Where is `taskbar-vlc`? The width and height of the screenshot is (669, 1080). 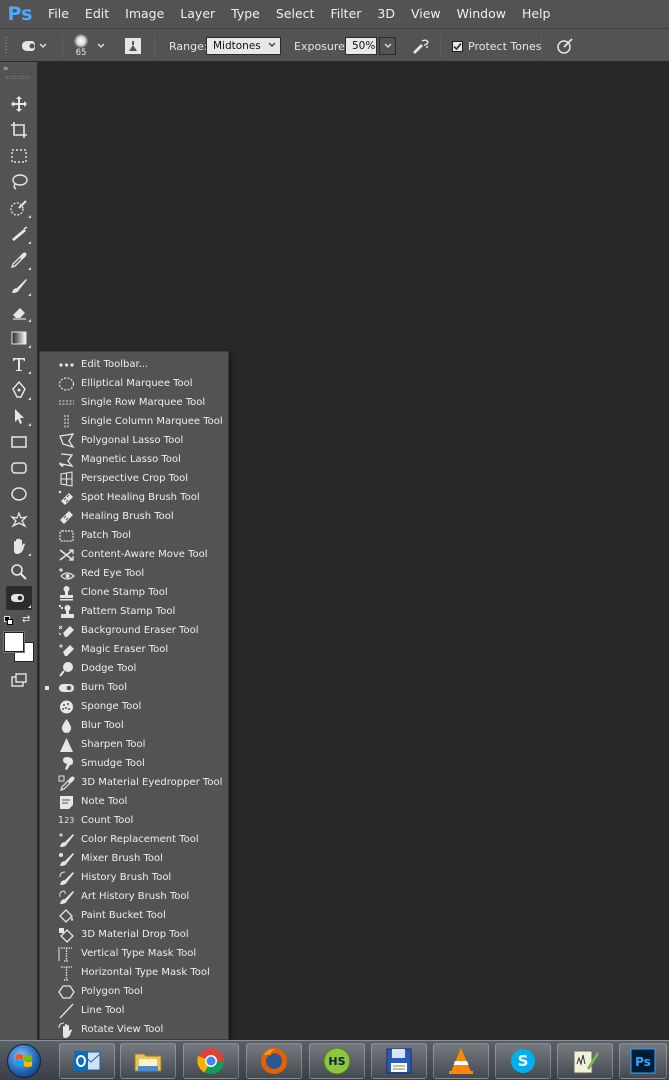
taskbar-vlc is located at coordinates (461, 1061).